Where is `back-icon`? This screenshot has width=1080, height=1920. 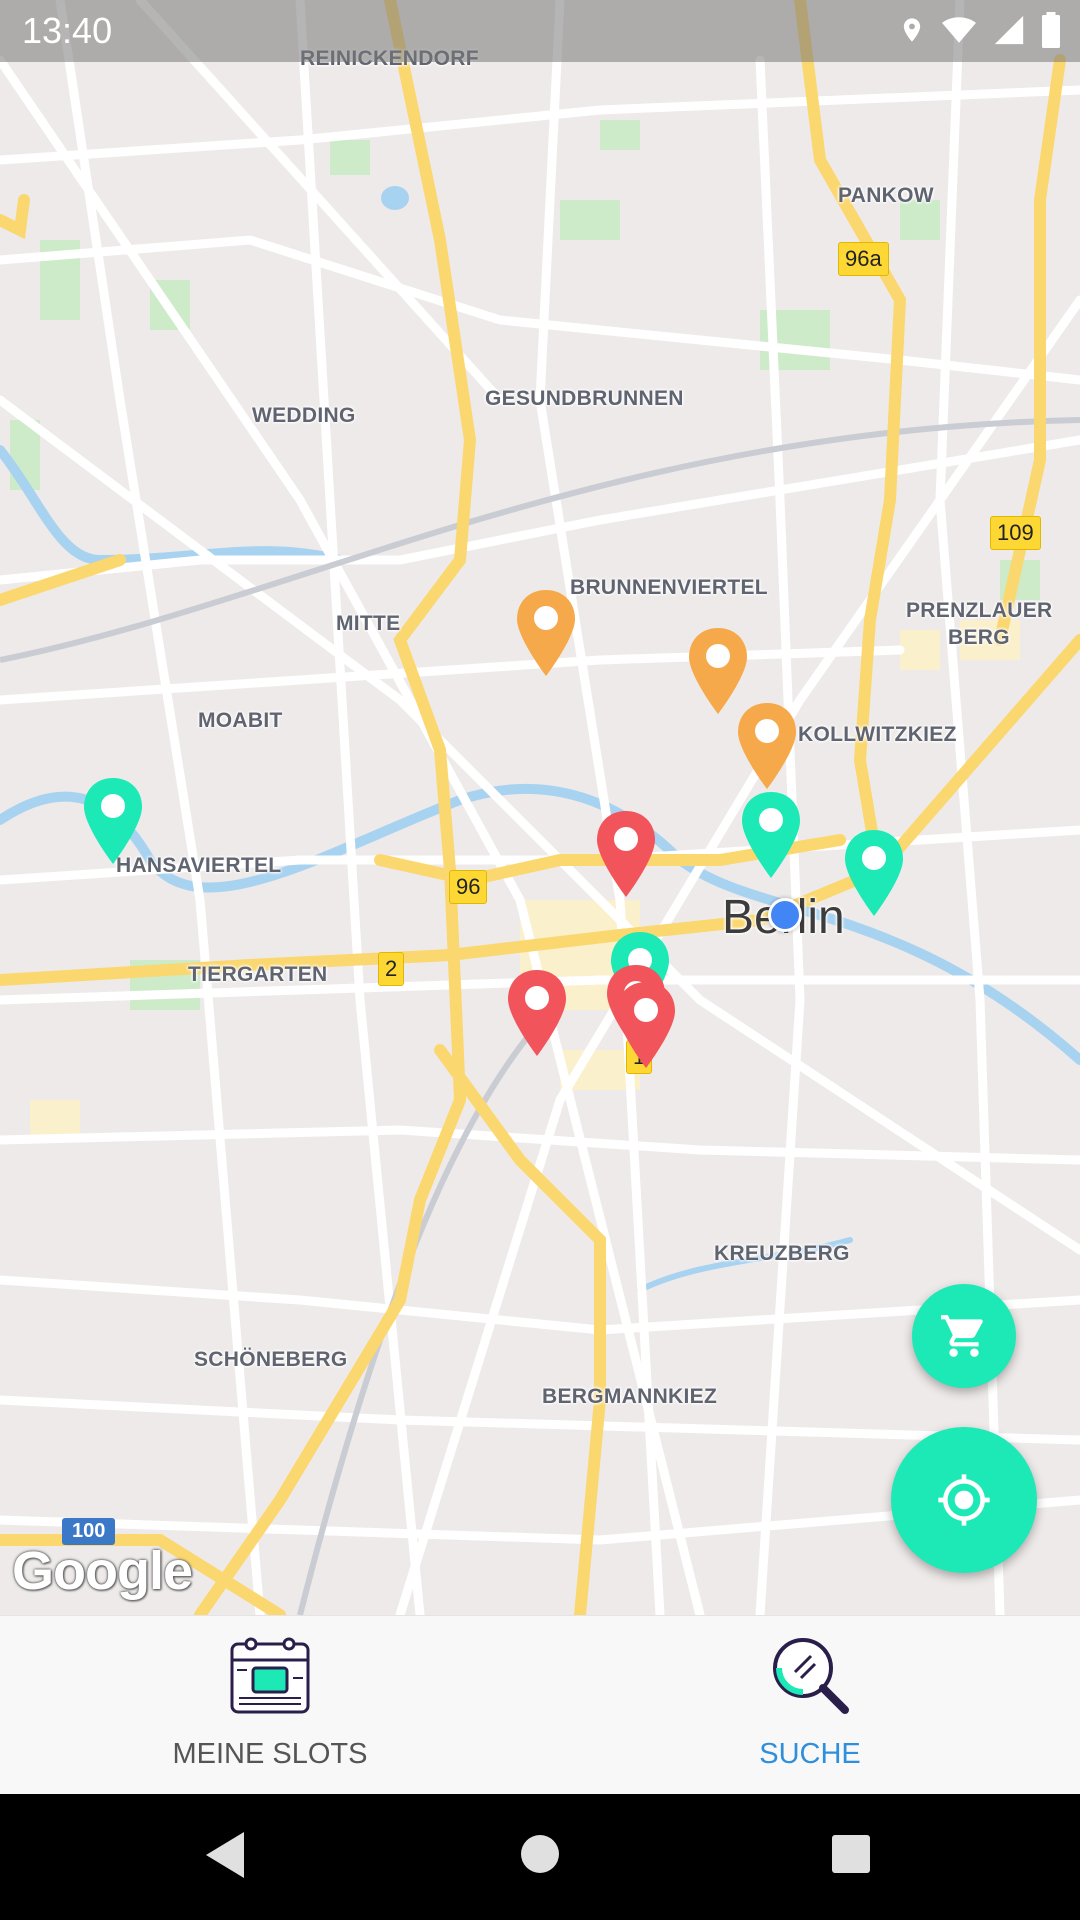
back-icon is located at coordinates (225, 1855).